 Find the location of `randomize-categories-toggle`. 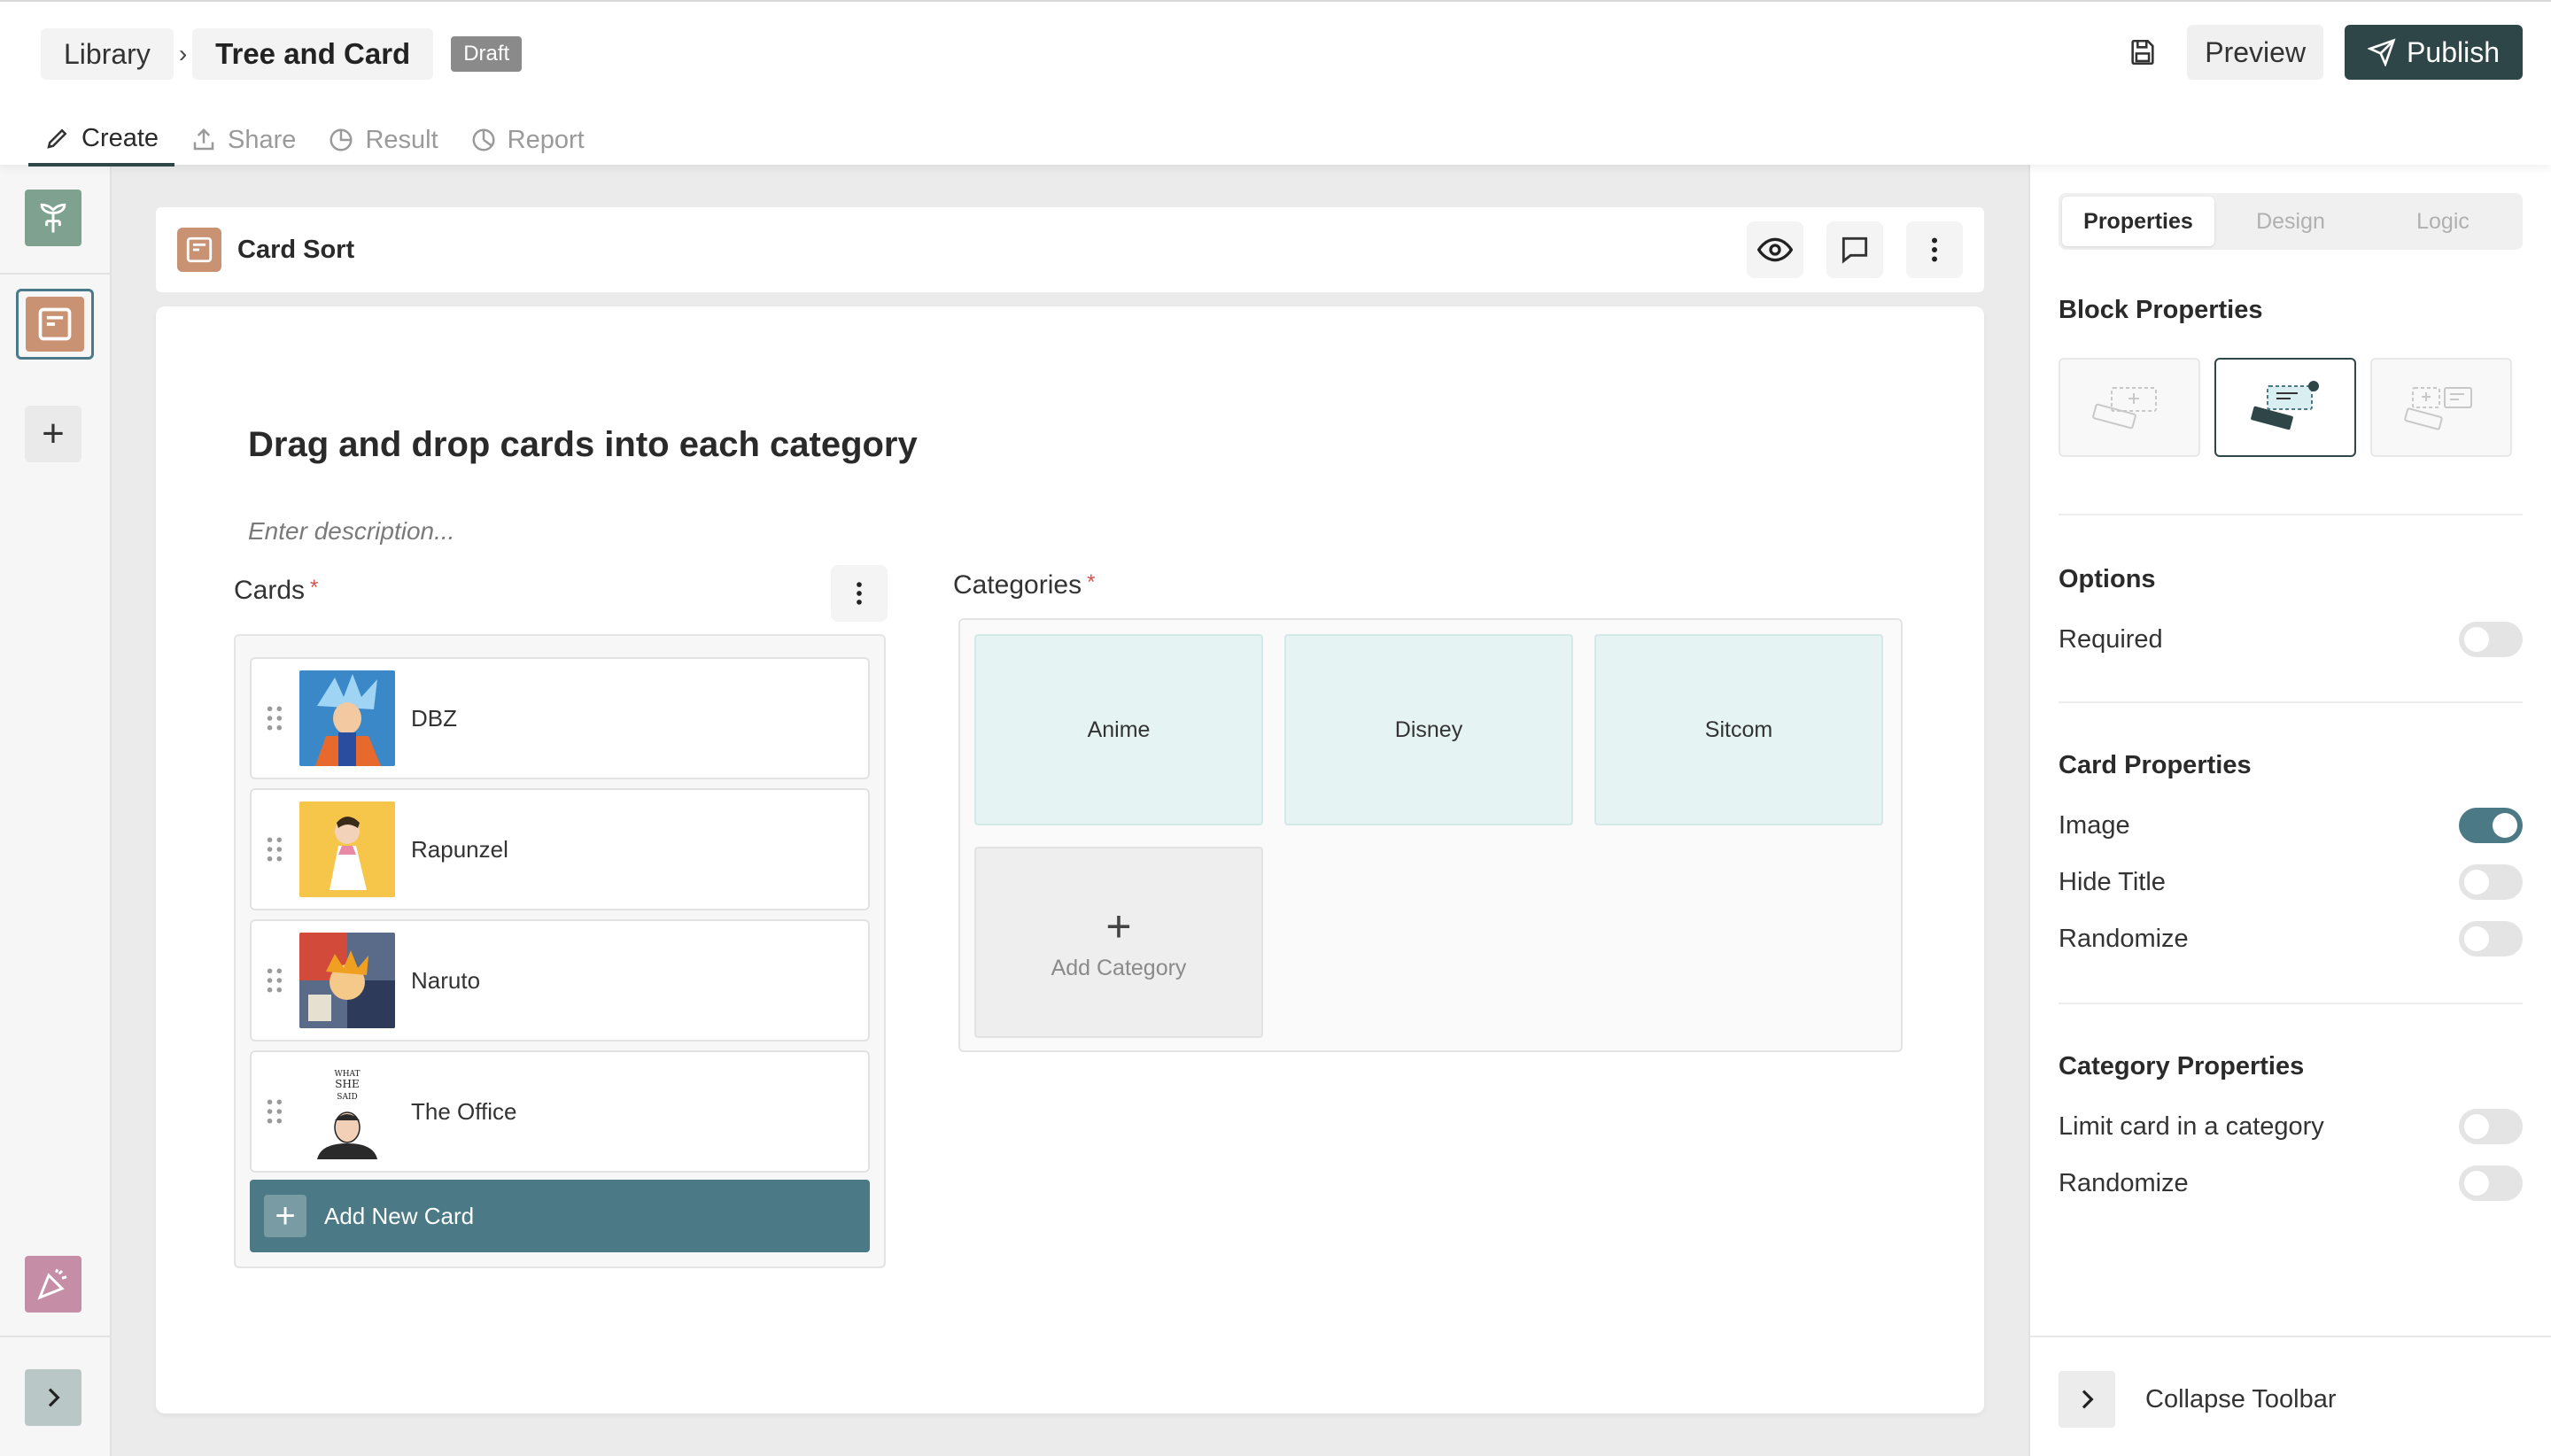

randomize-categories-toggle is located at coordinates (2491, 1183).